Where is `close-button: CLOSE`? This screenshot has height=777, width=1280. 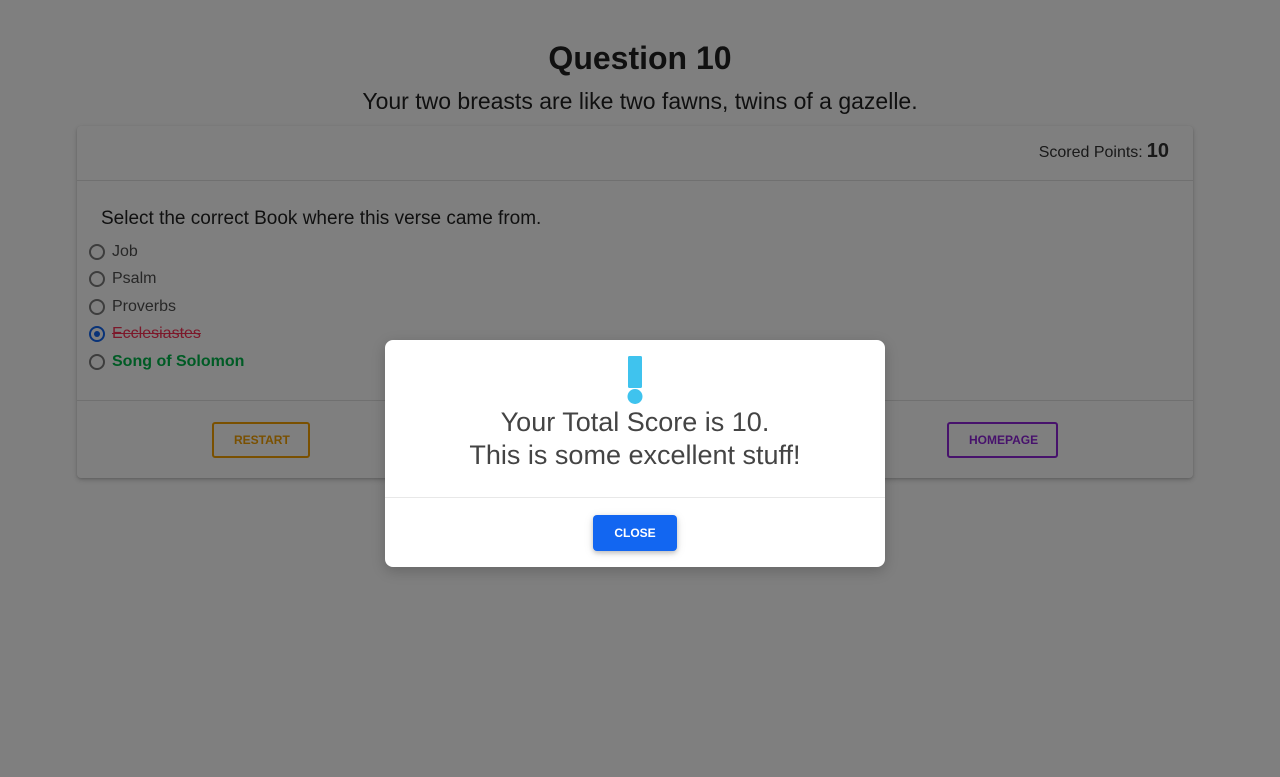
close-button: CLOSE is located at coordinates (635, 533).